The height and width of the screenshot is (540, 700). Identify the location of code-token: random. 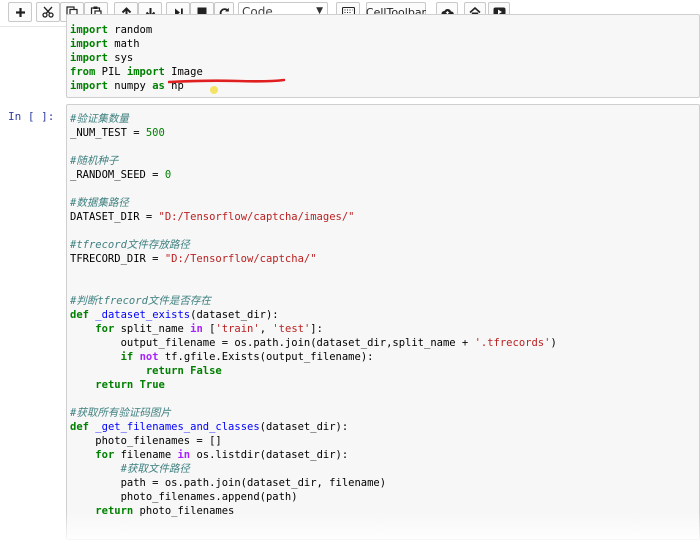
(130, 30).